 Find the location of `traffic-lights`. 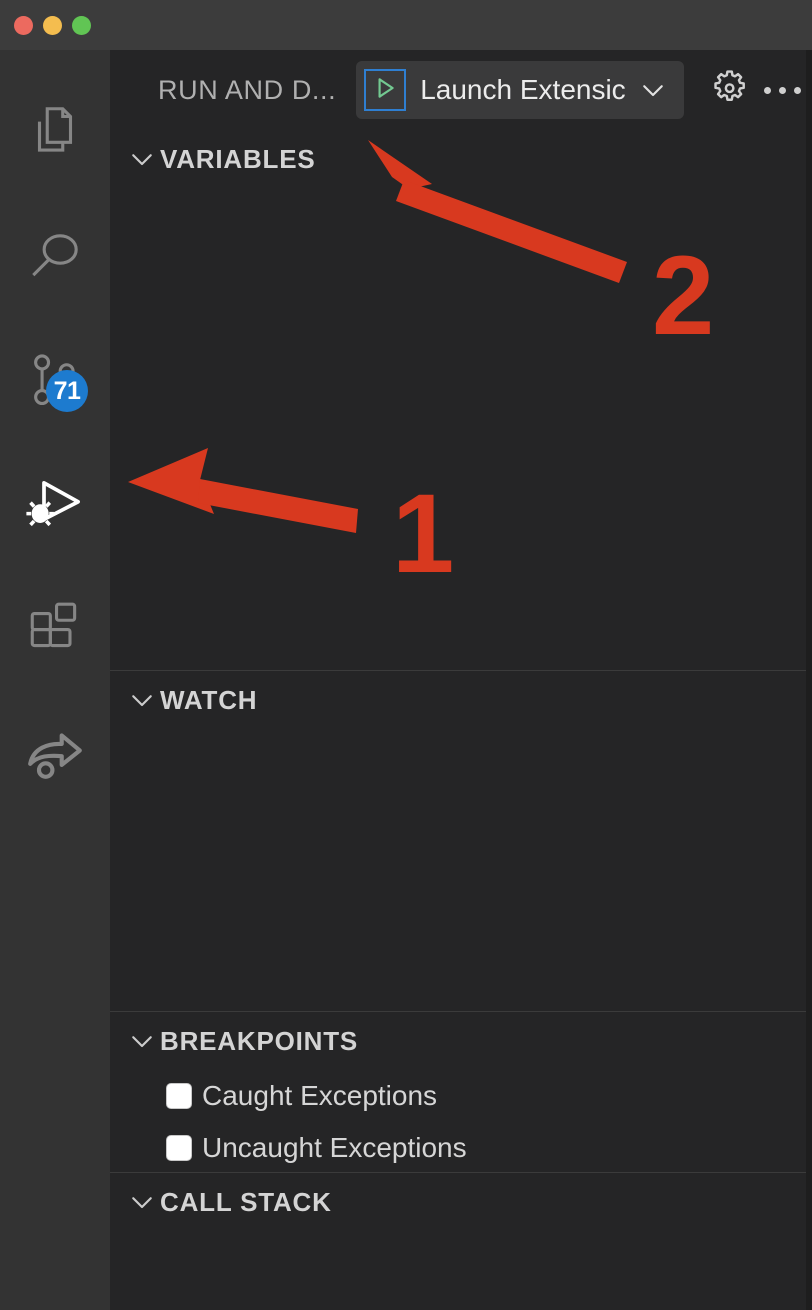

traffic-lights is located at coordinates (52, 25).